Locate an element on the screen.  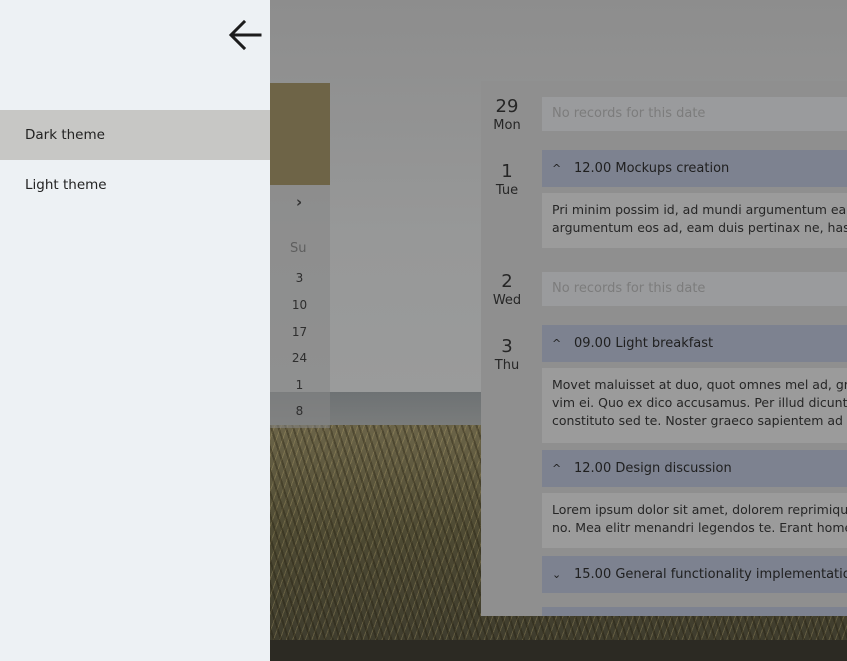
event-header: ^ 12.00 Mockups creation is located at coordinates (694, 168).